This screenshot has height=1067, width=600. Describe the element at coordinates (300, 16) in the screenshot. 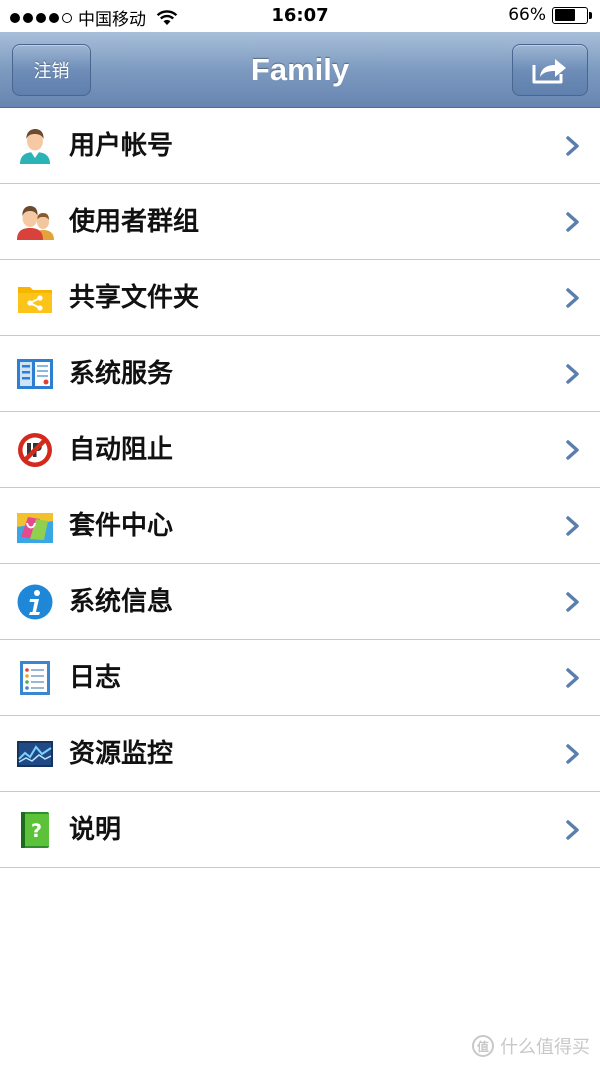

I see `status-bar: 中国移动 16:07 66%` at that location.